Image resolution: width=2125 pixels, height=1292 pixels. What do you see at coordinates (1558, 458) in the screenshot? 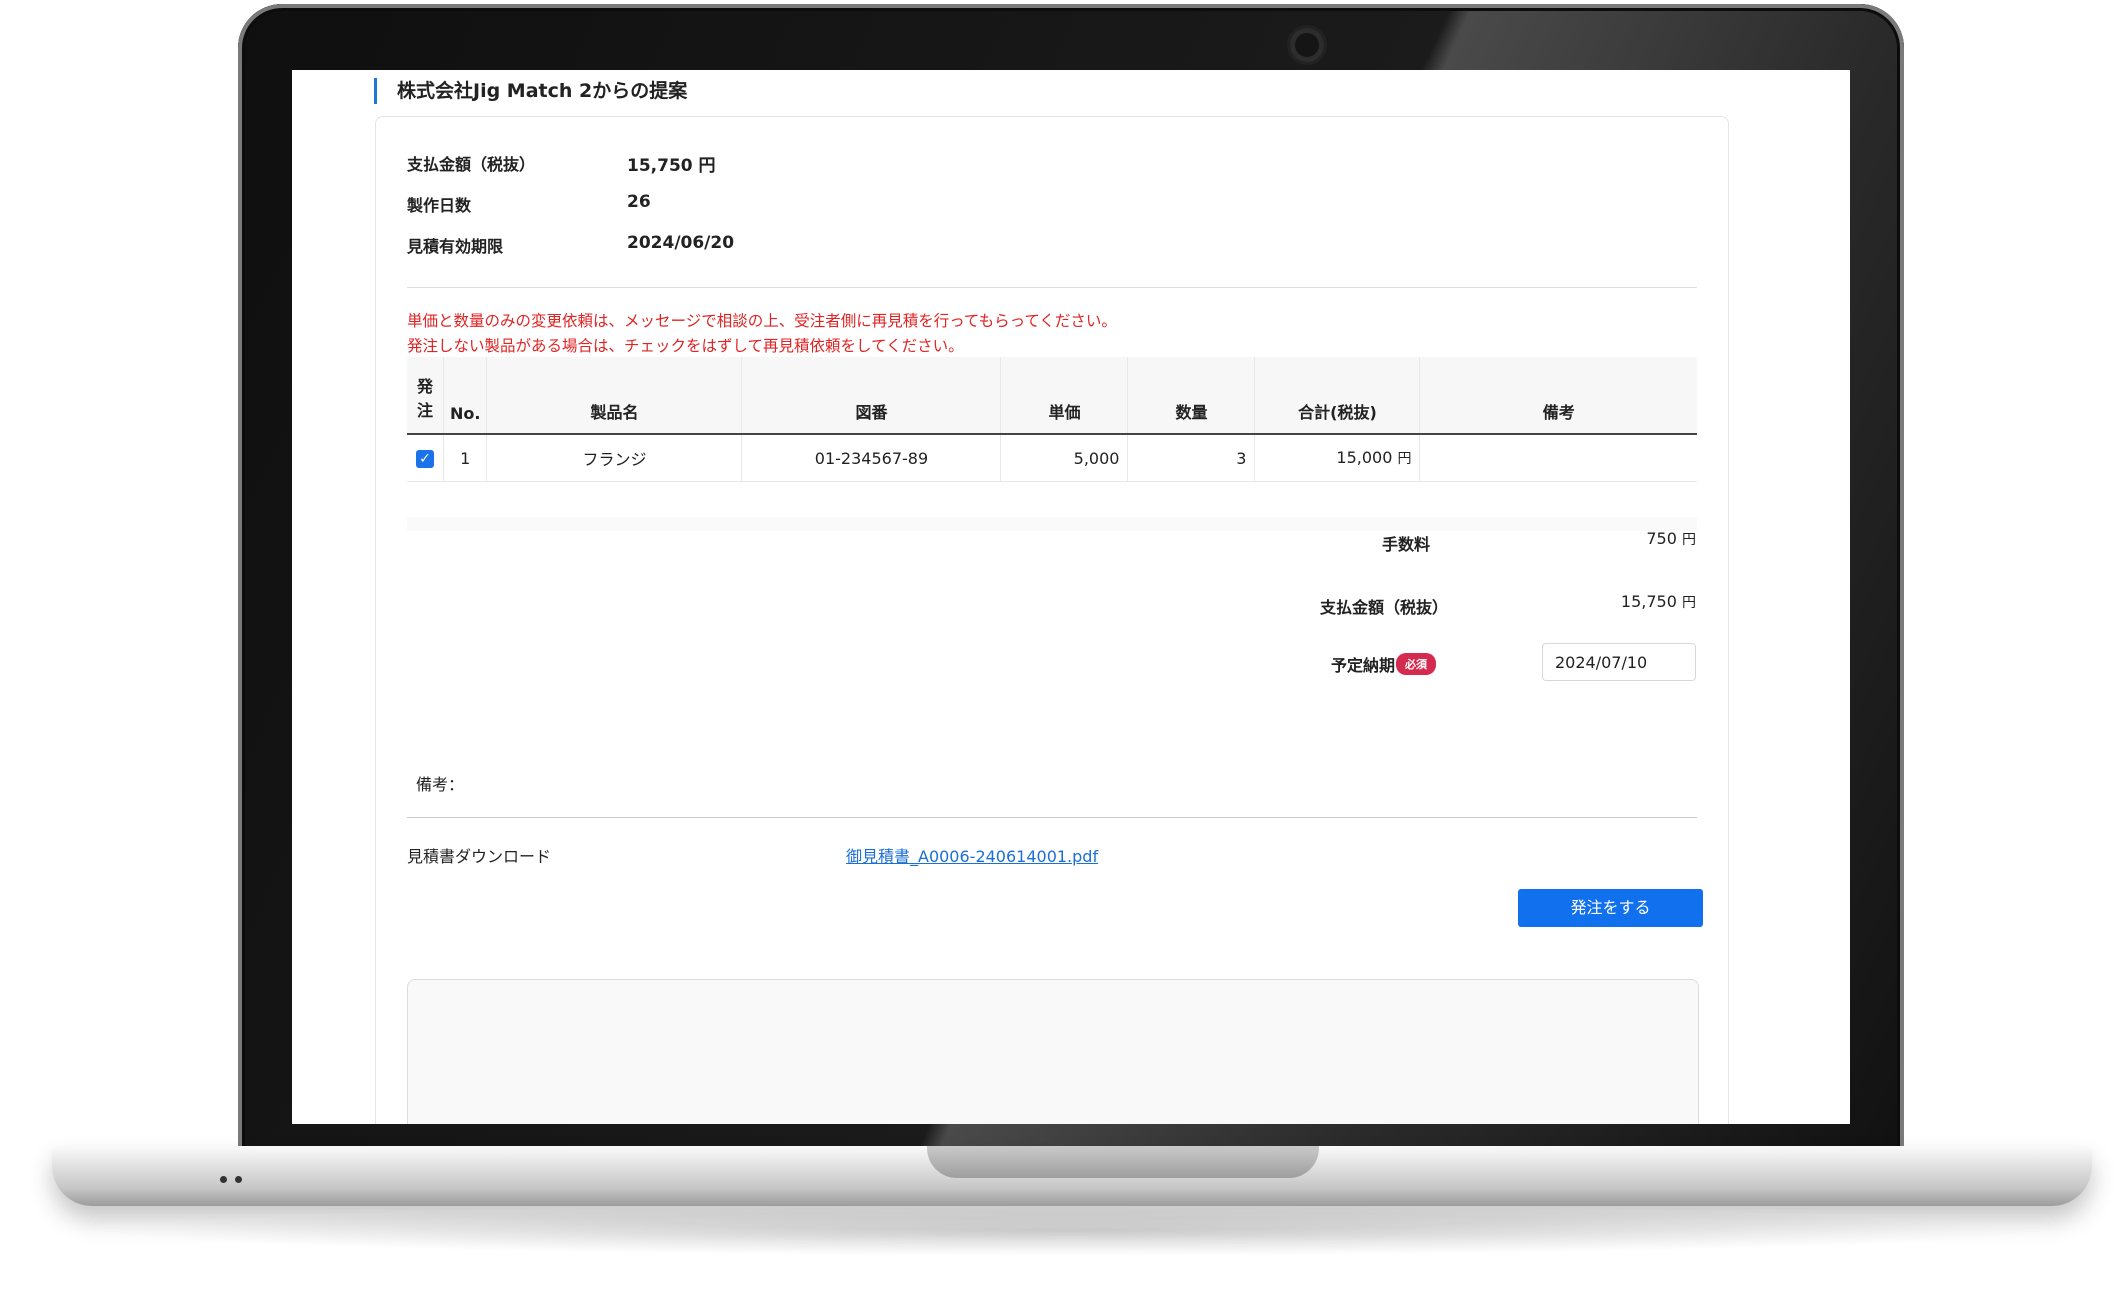
I see `note-cell` at bounding box center [1558, 458].